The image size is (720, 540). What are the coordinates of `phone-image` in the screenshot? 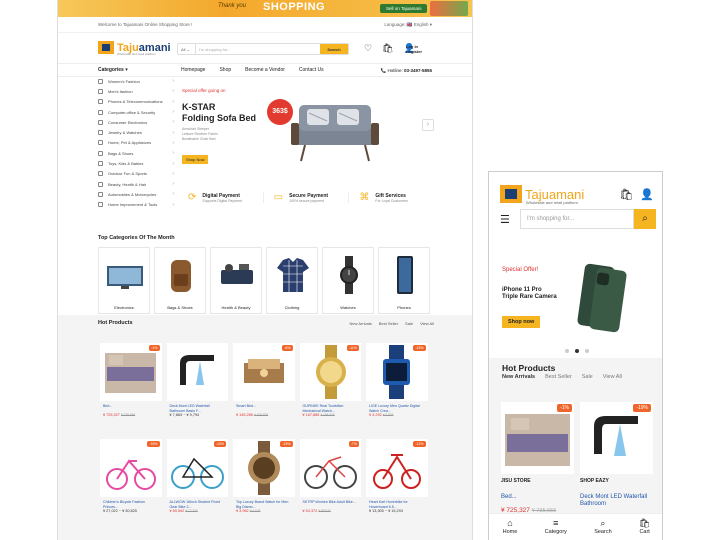 It's located at (405, 275).